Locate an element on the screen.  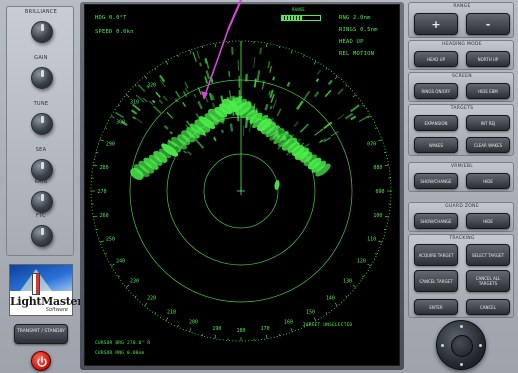
cursor-range-readout: CURSOR RNG 0.00nm is located at coordinates (119, 353).